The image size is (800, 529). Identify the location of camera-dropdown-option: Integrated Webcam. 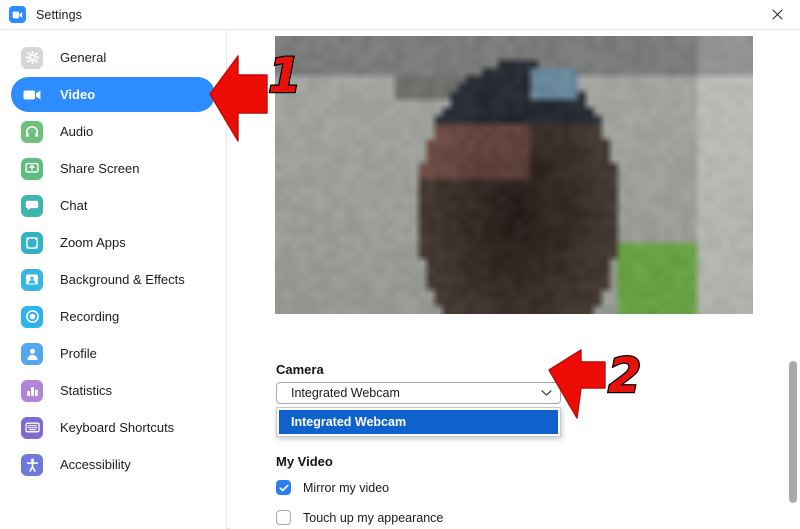
(418, 422).